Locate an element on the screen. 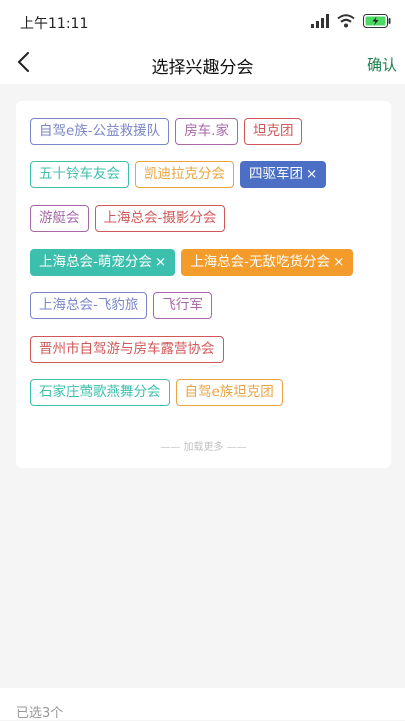  tag-row: 五十铃车友会 凯迪拉克分会 四驱军团 × is located at coordinates (178, 174).